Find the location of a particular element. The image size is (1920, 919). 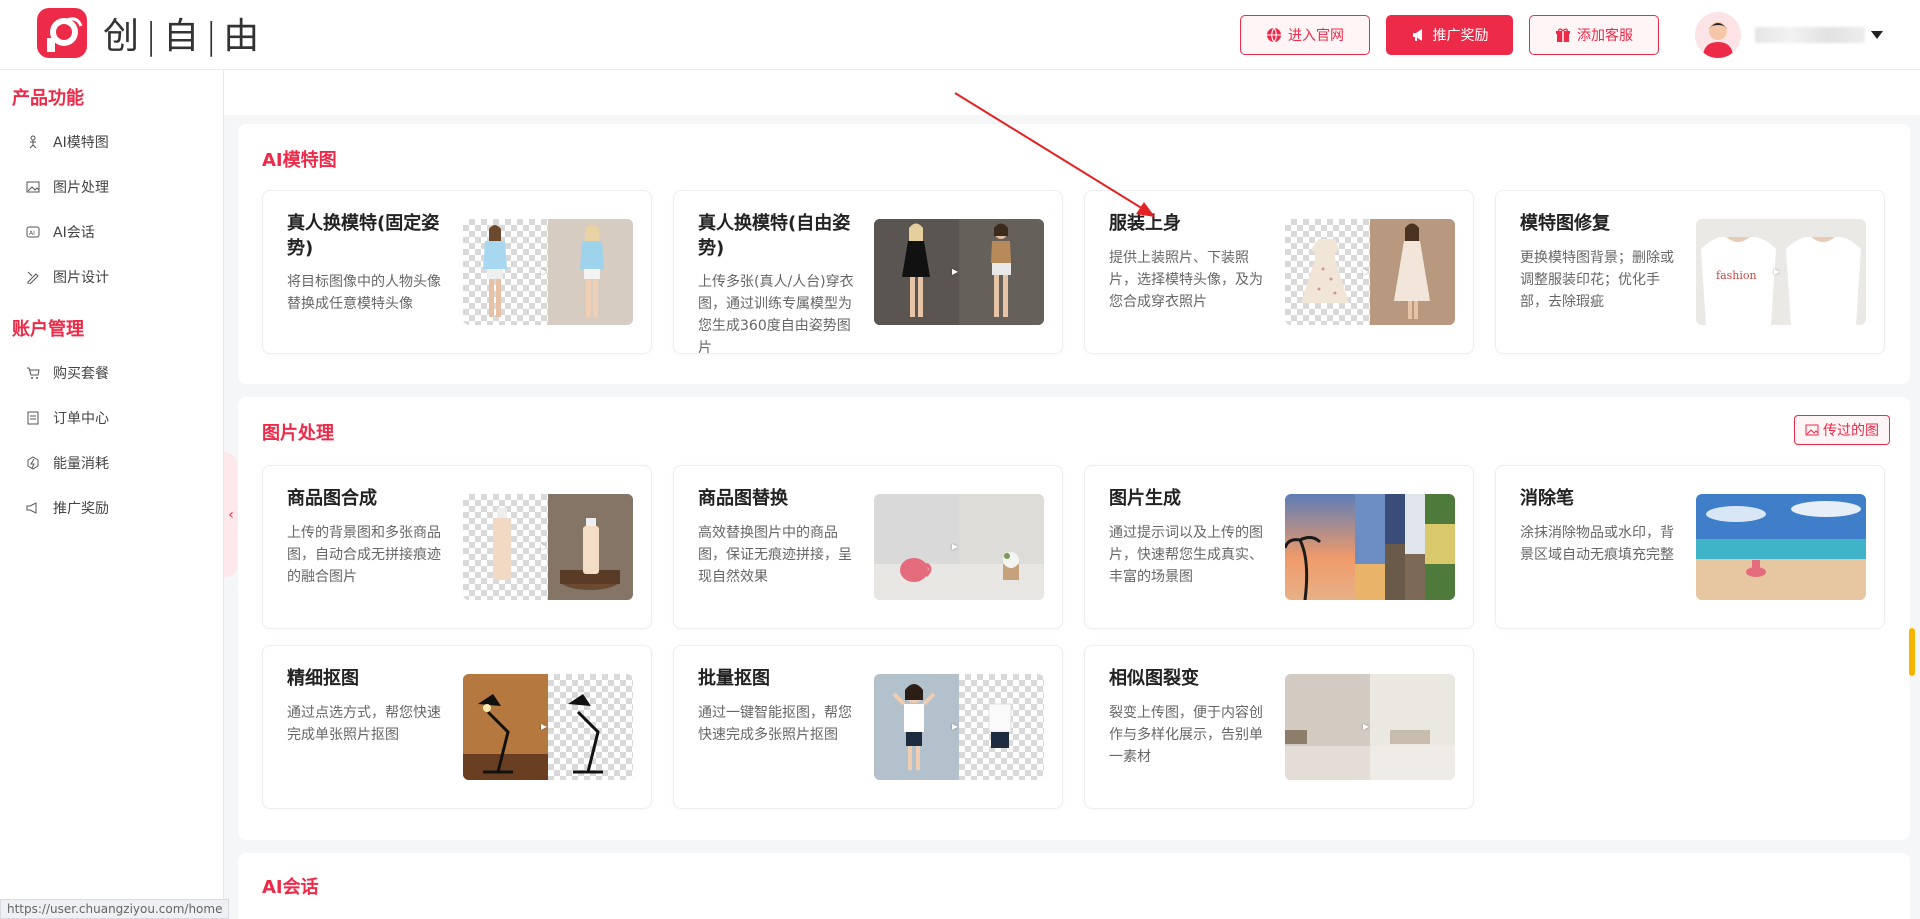

add-support-label: 添加客服 is located at coordinates (1605, 36).